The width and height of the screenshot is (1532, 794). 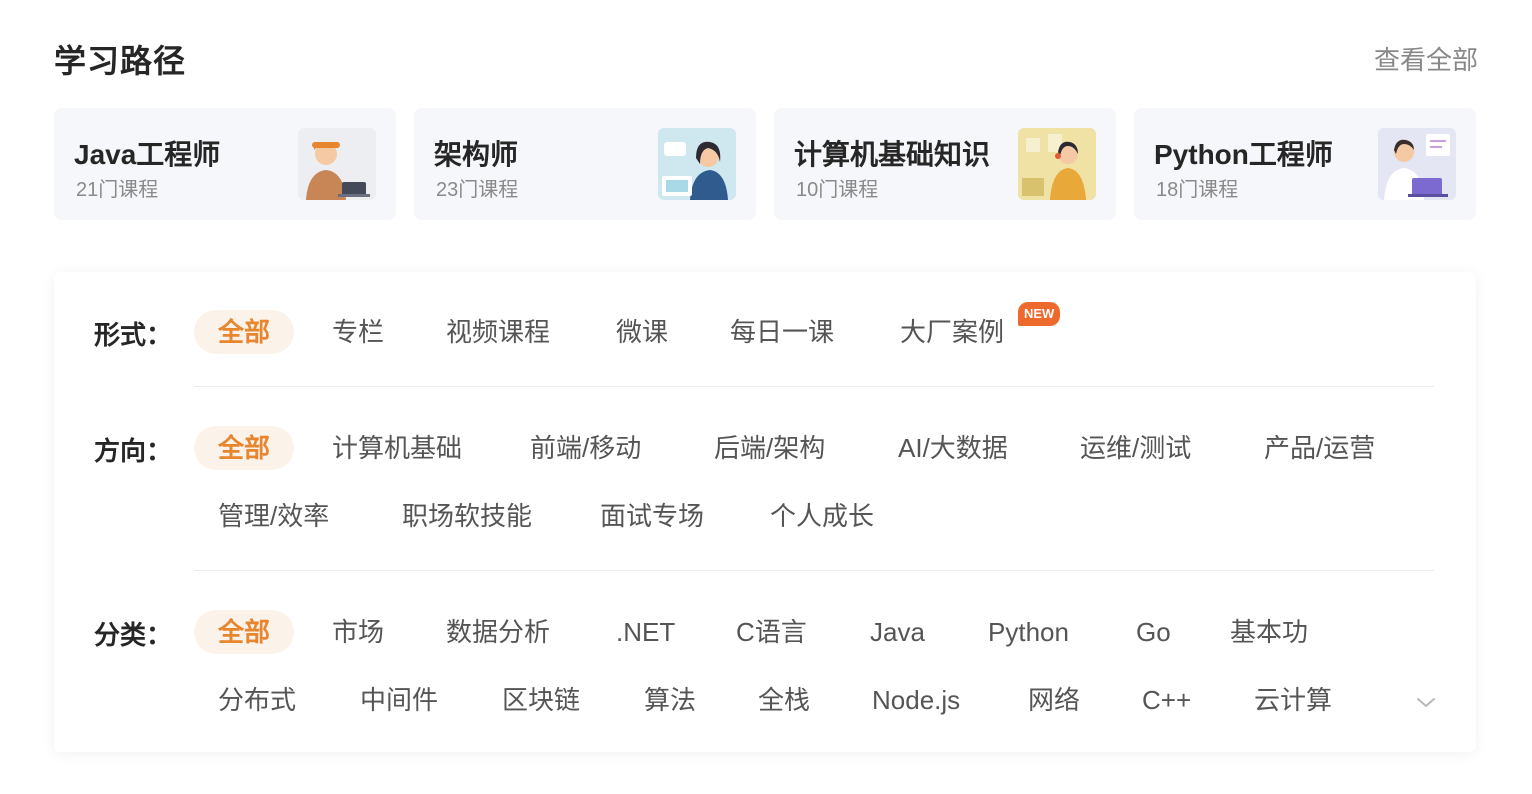 I want to click on tag-direction-all: 全部, so click(x=244, y=448).